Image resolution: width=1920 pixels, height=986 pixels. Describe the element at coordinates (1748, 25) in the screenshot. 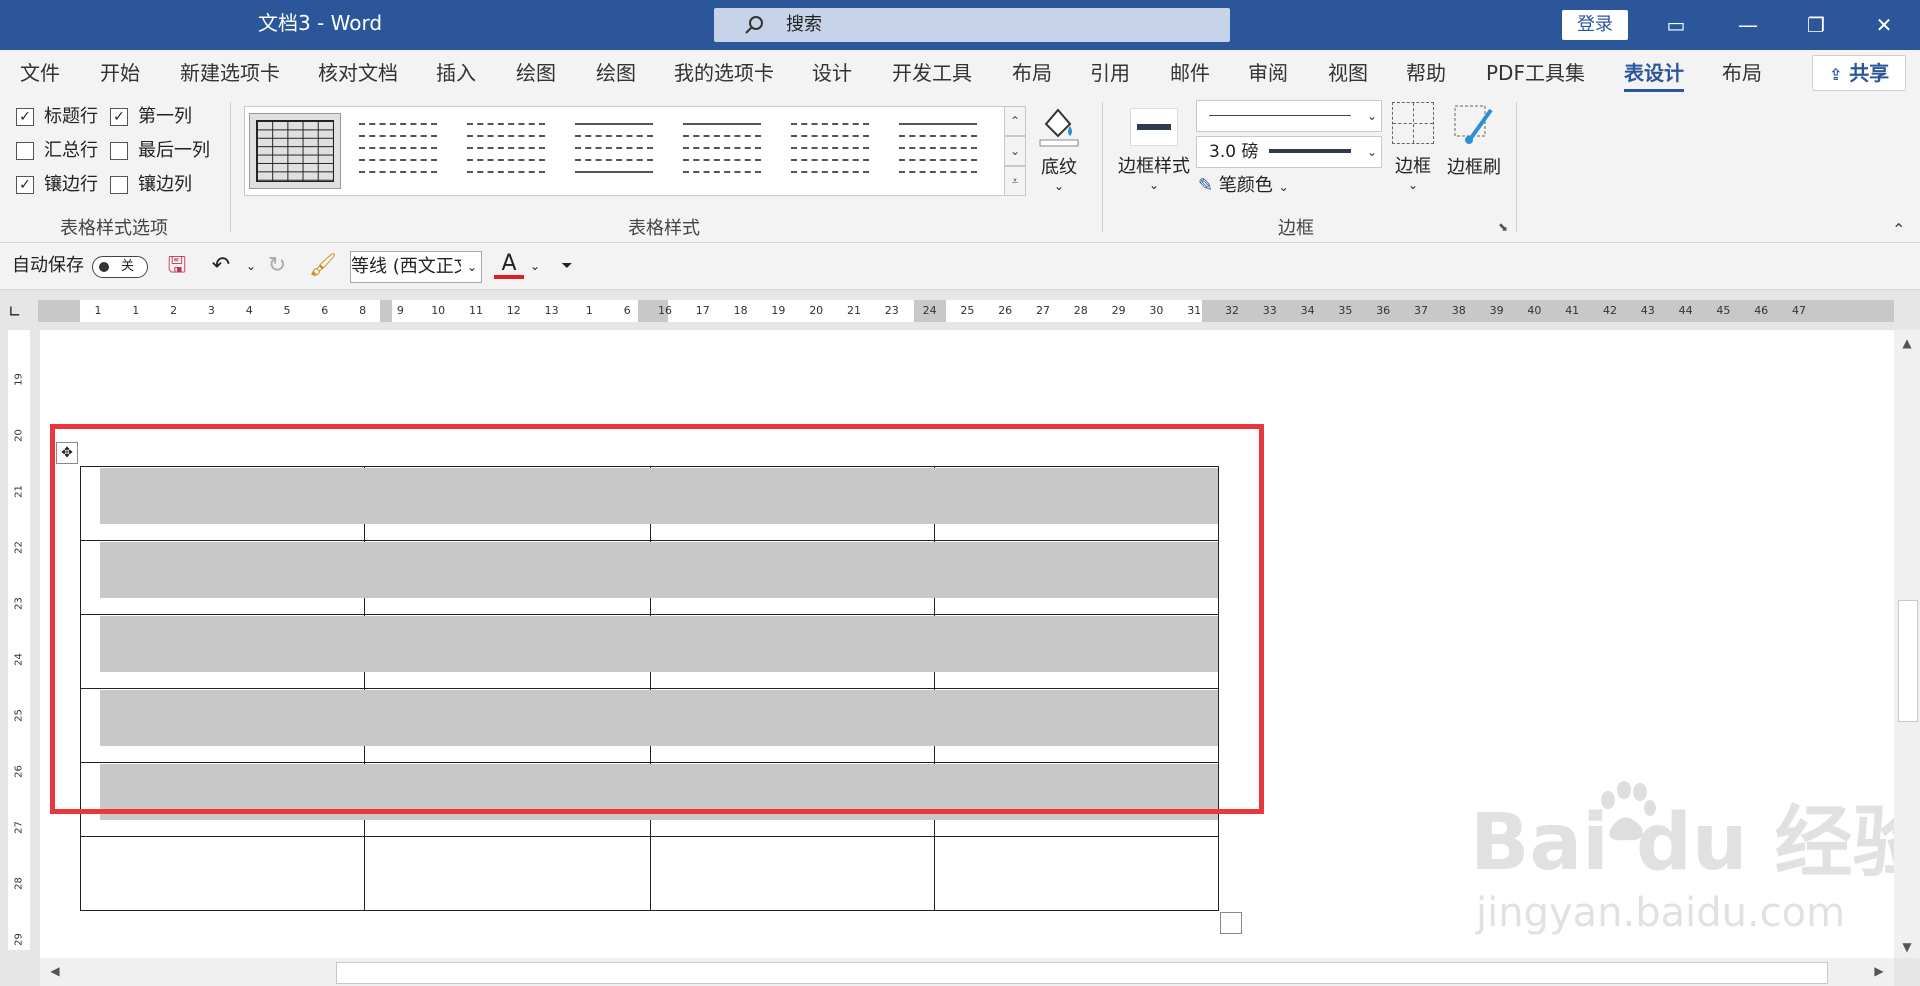

I see `minimize-icon: —` at that location.